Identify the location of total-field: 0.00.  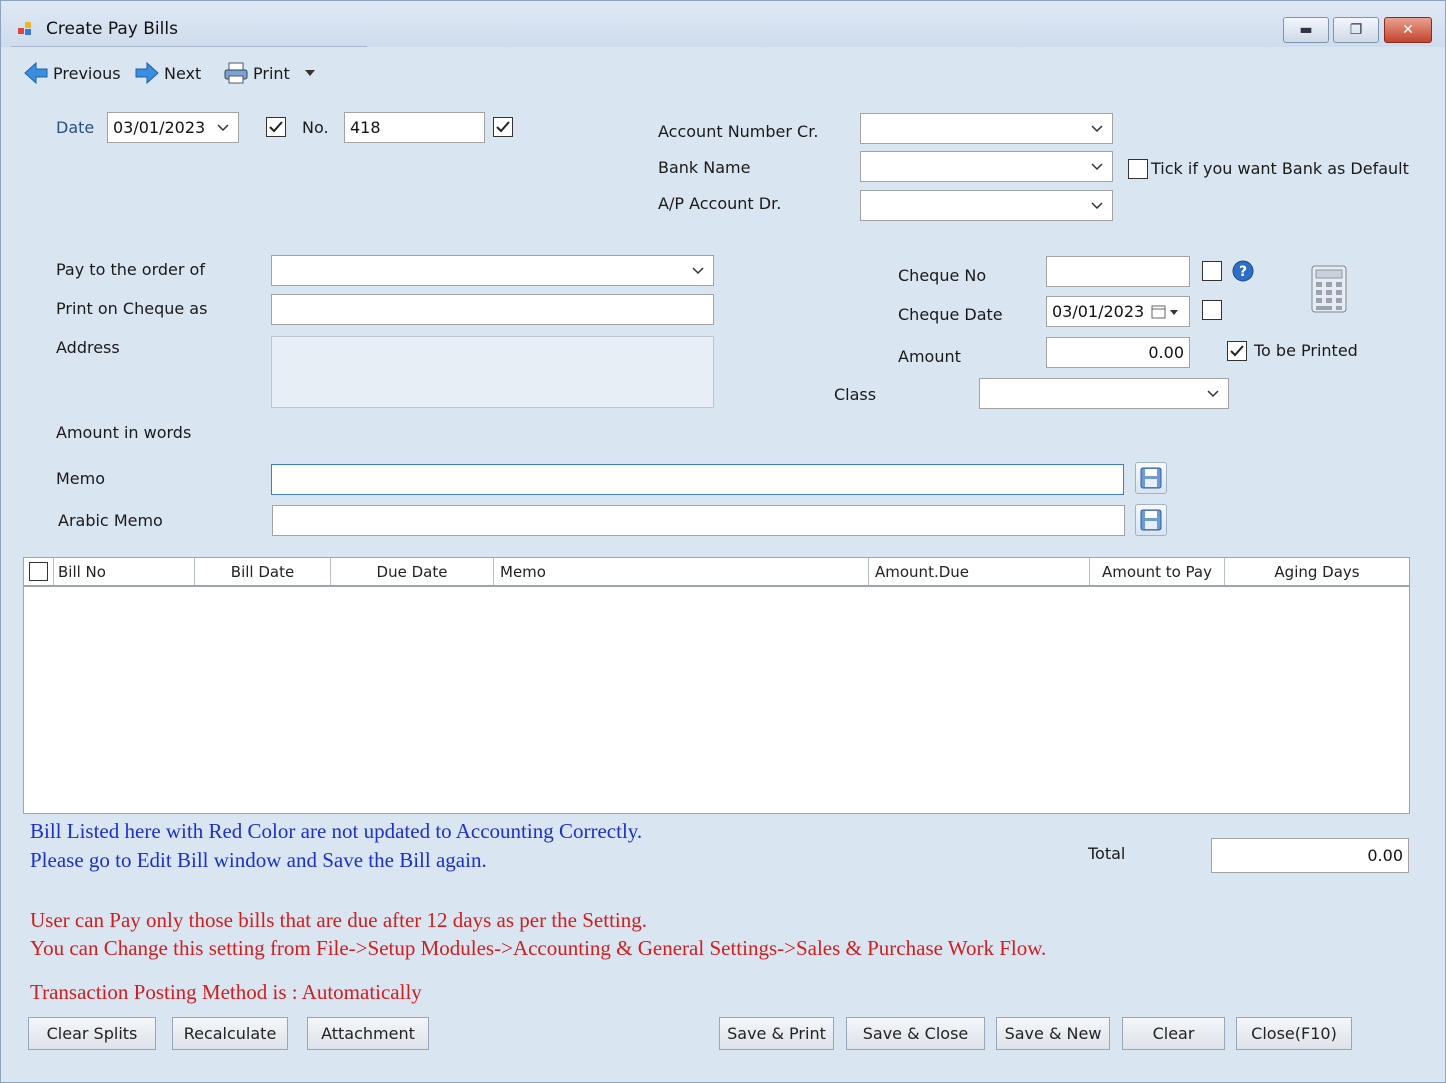
(1310, 855).